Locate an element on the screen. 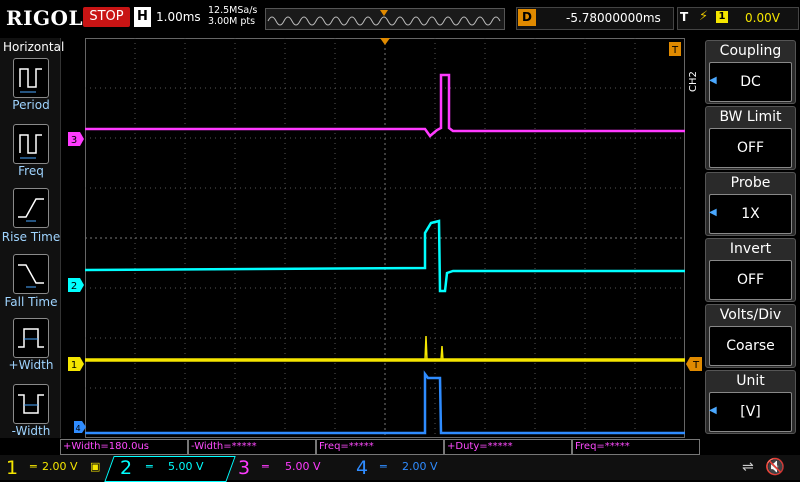 The height and width of the screenshot is (482, 800). period-label: Period is located at coordinates (31, 105).